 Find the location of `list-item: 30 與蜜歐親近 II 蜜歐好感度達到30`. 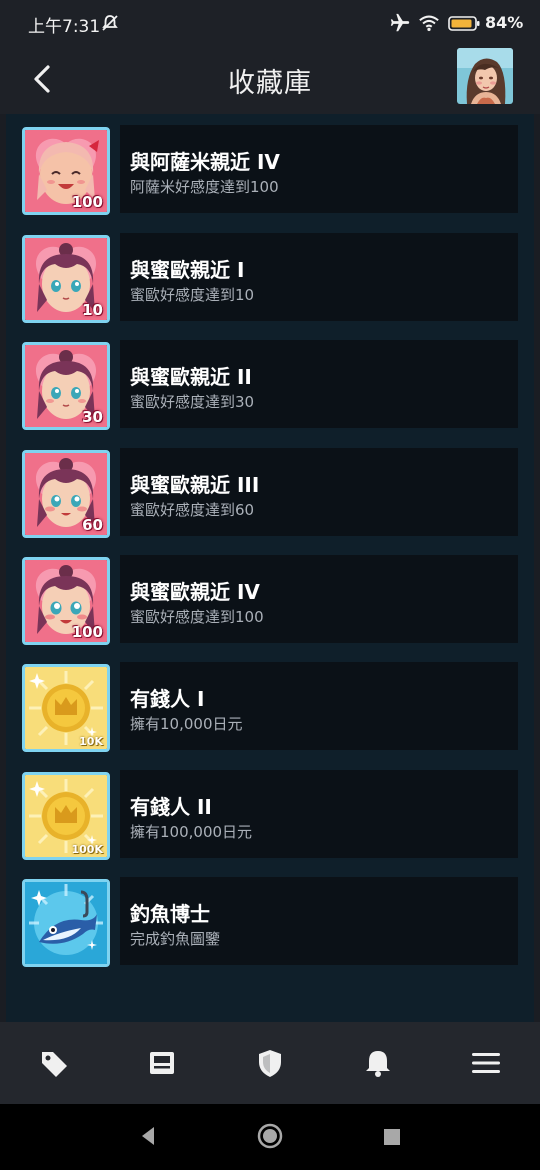

list-item: 30 與蜜歐親近 II 蜜歐好感度達到30 is located at coordinates (270, 385).